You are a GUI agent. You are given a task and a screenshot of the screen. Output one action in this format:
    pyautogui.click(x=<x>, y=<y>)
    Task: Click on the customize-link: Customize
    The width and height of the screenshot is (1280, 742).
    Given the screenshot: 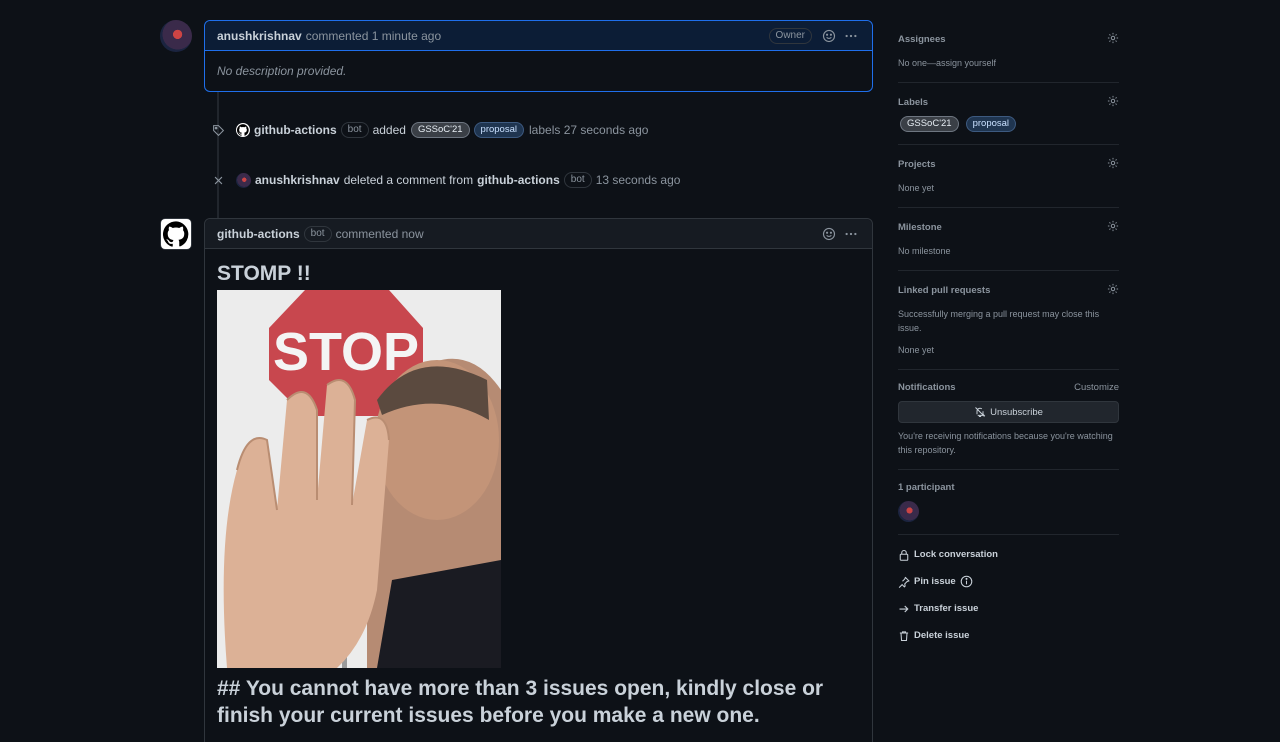 What is the action you would take?
    pyautogui.click(x=1096, y=387)
    